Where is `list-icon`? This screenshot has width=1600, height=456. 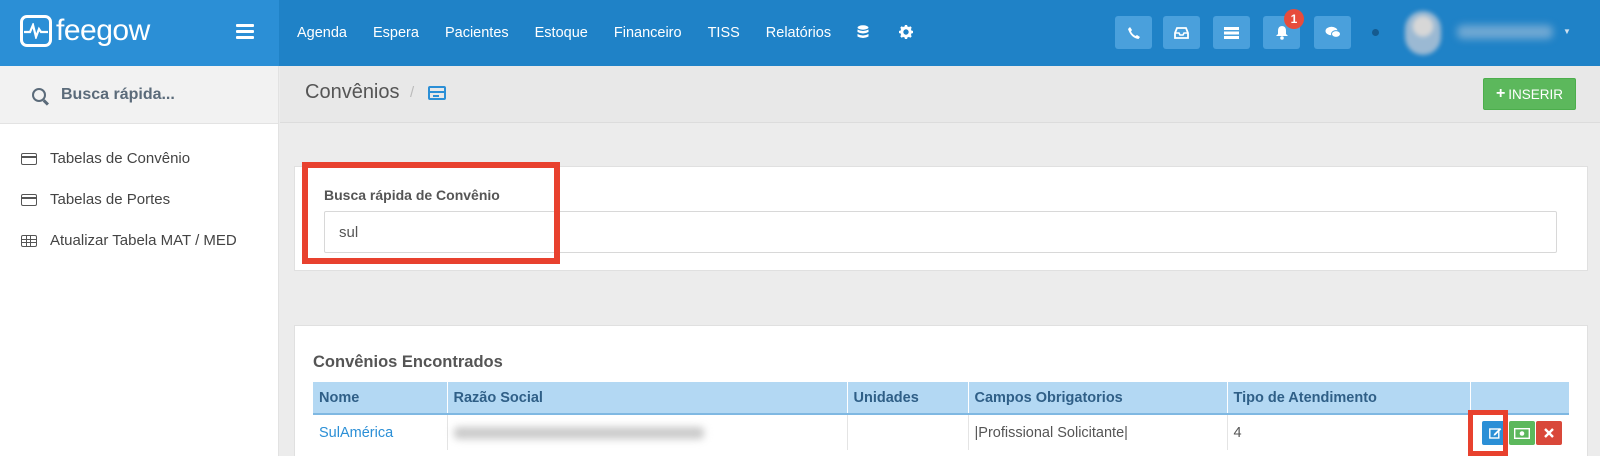 list-icon is located at coordinates (1231, 32).